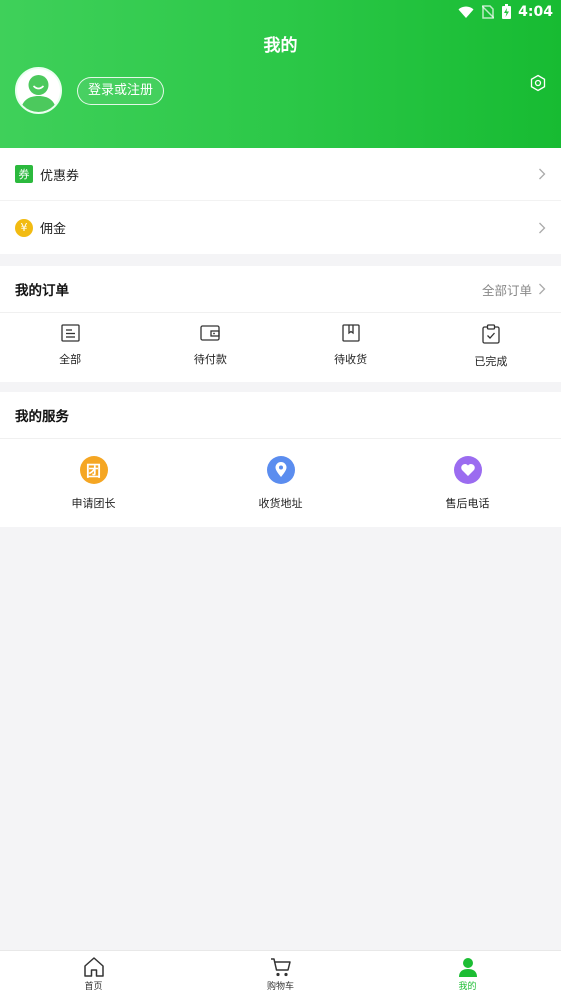 Image resolution: width=561 pixels, height=997 pixels. I want to click on coupon-row: 券 优惠券, so click(280, 174).